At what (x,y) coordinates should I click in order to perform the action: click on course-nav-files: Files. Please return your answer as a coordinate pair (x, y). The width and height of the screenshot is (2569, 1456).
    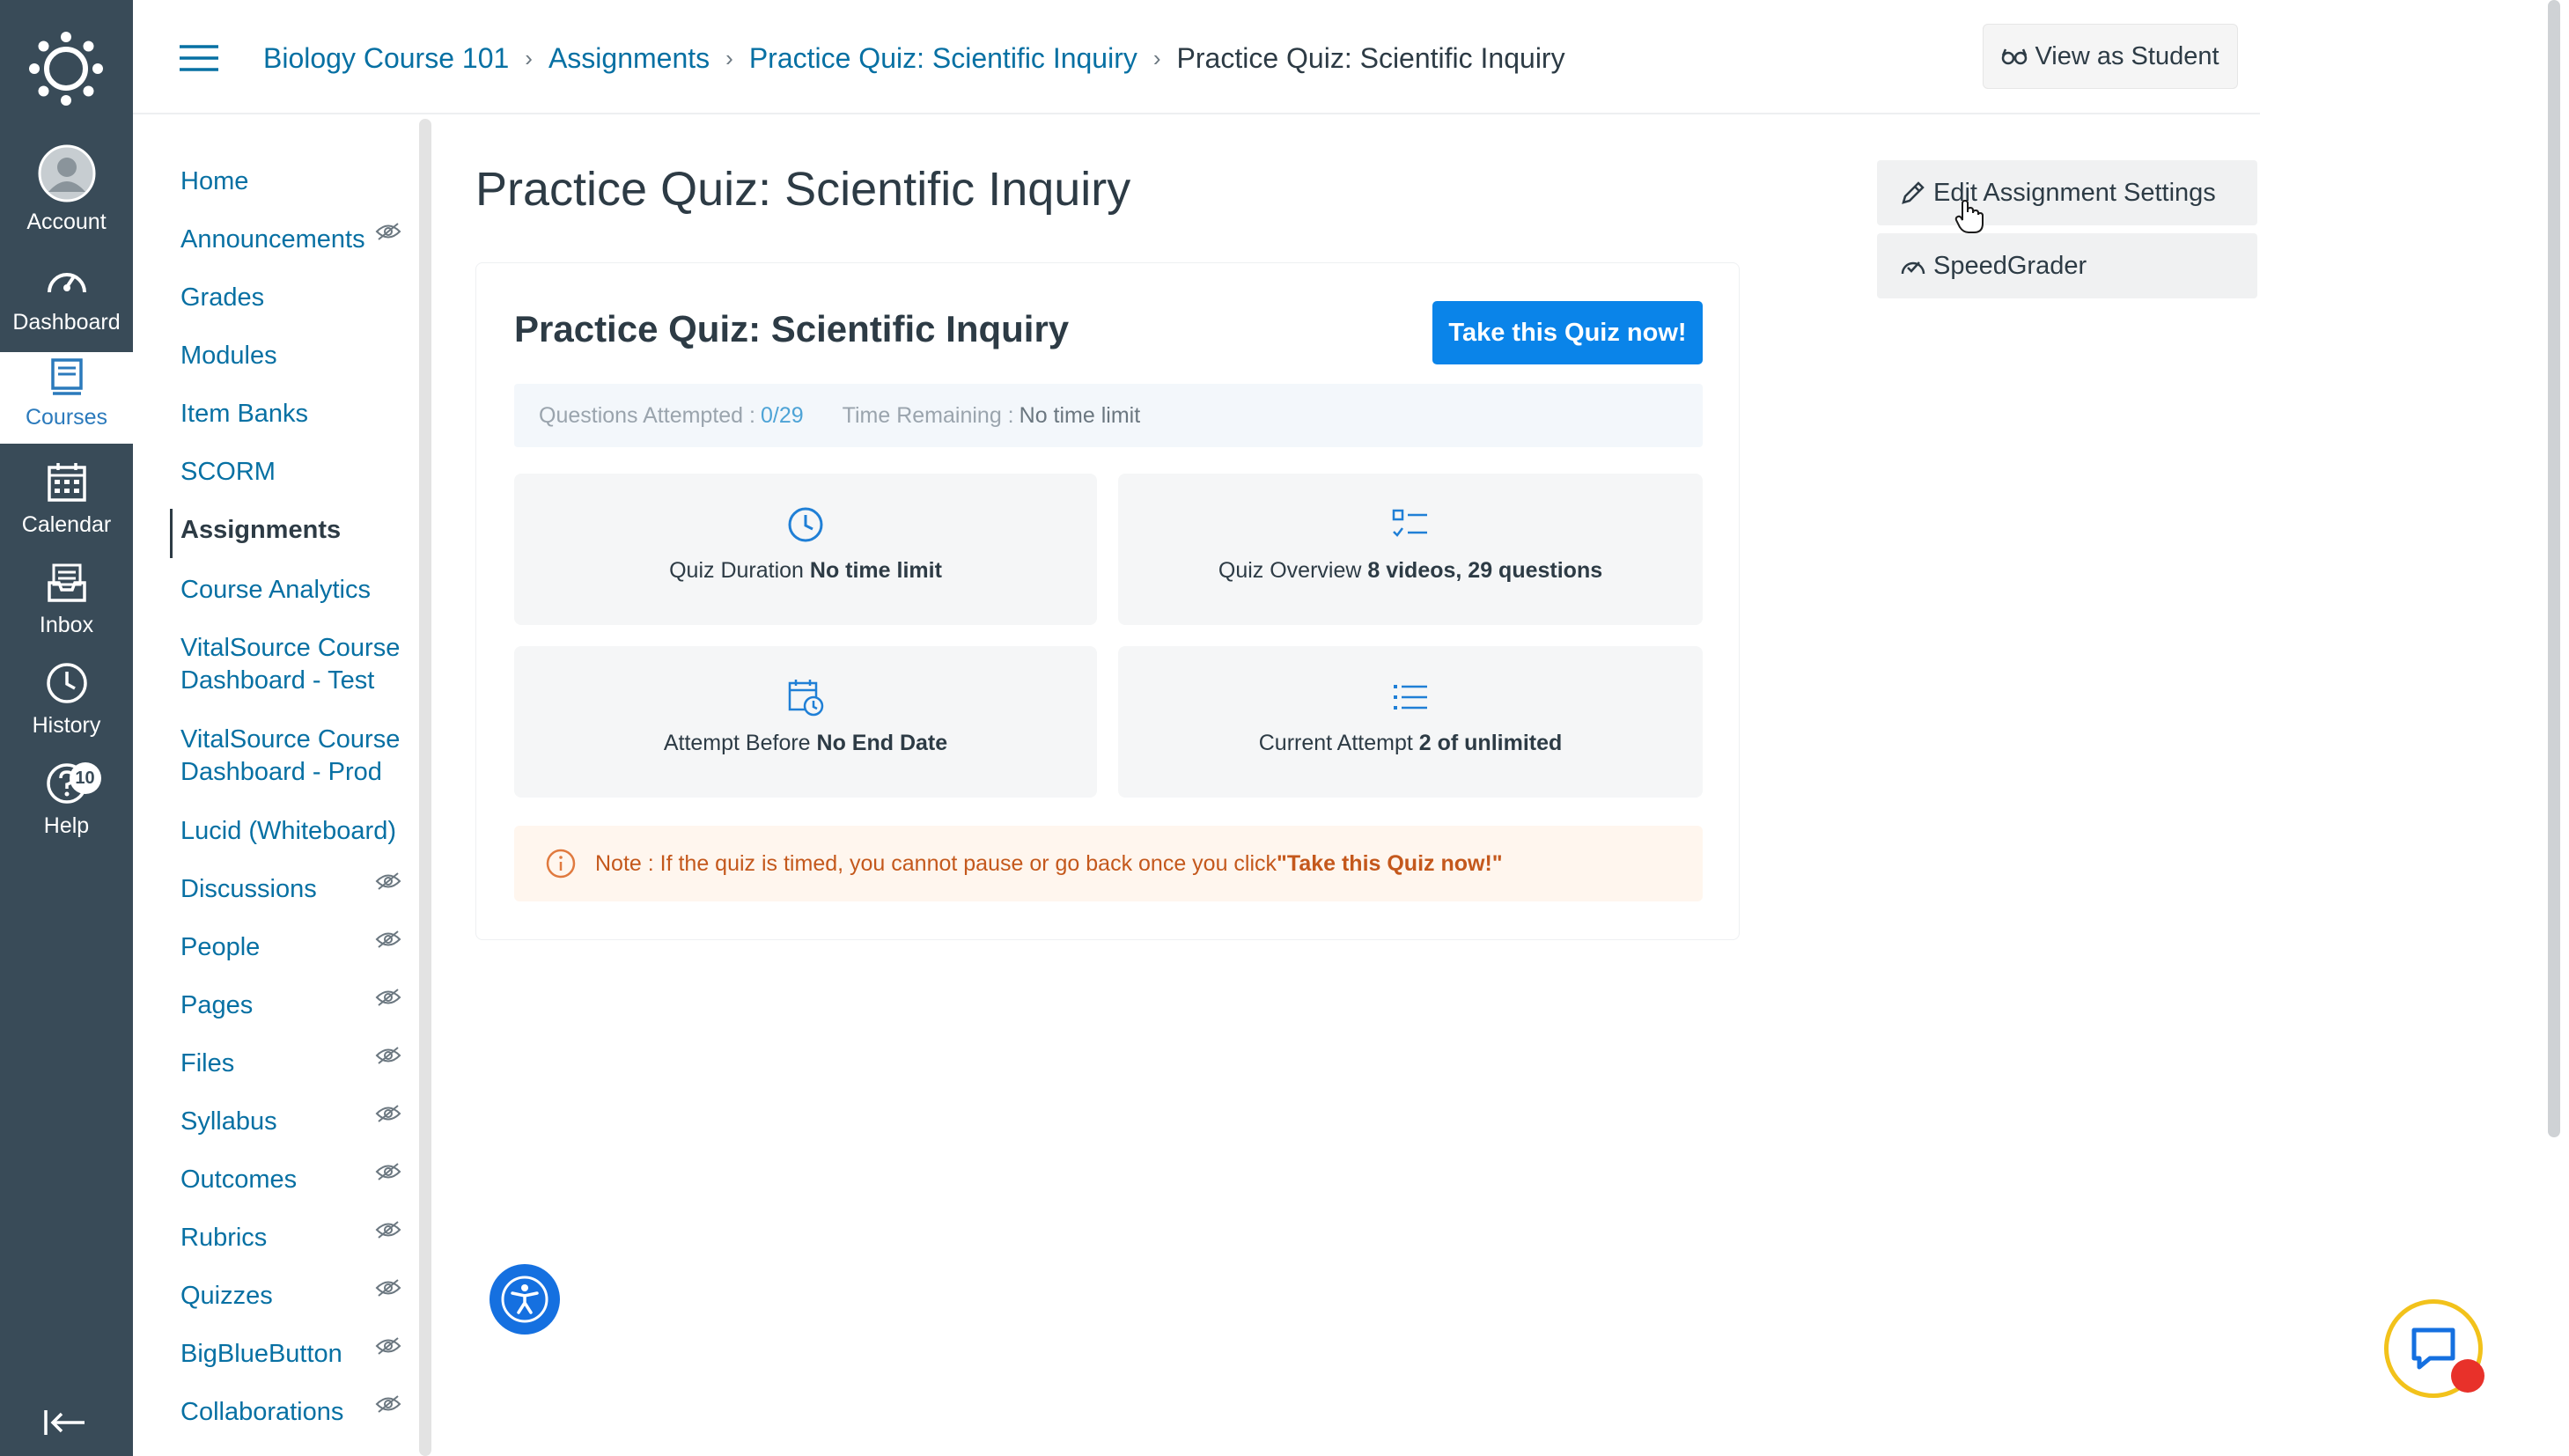
    Looking at the image, I should click on (207, 1064).